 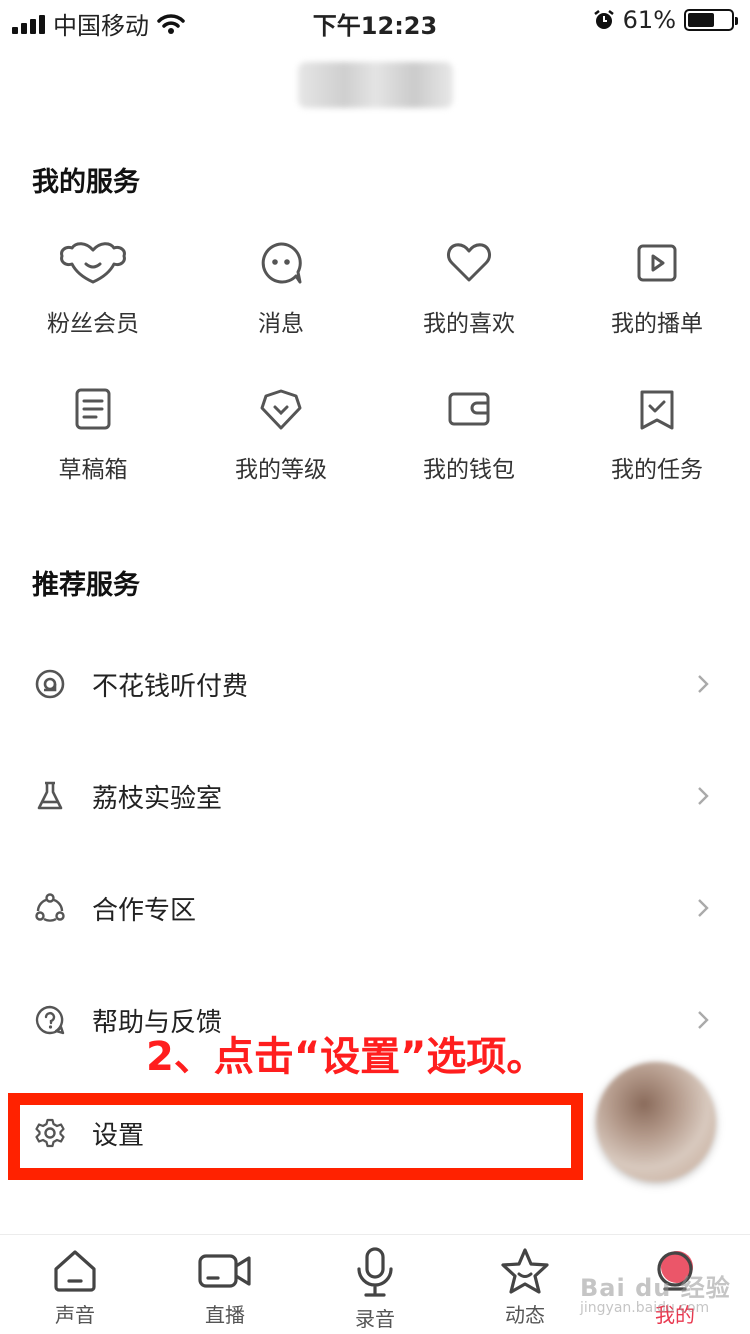 I want to click on tutorial-annotation: 2、点击“设置”选项。, so click(x=346, y=1057).